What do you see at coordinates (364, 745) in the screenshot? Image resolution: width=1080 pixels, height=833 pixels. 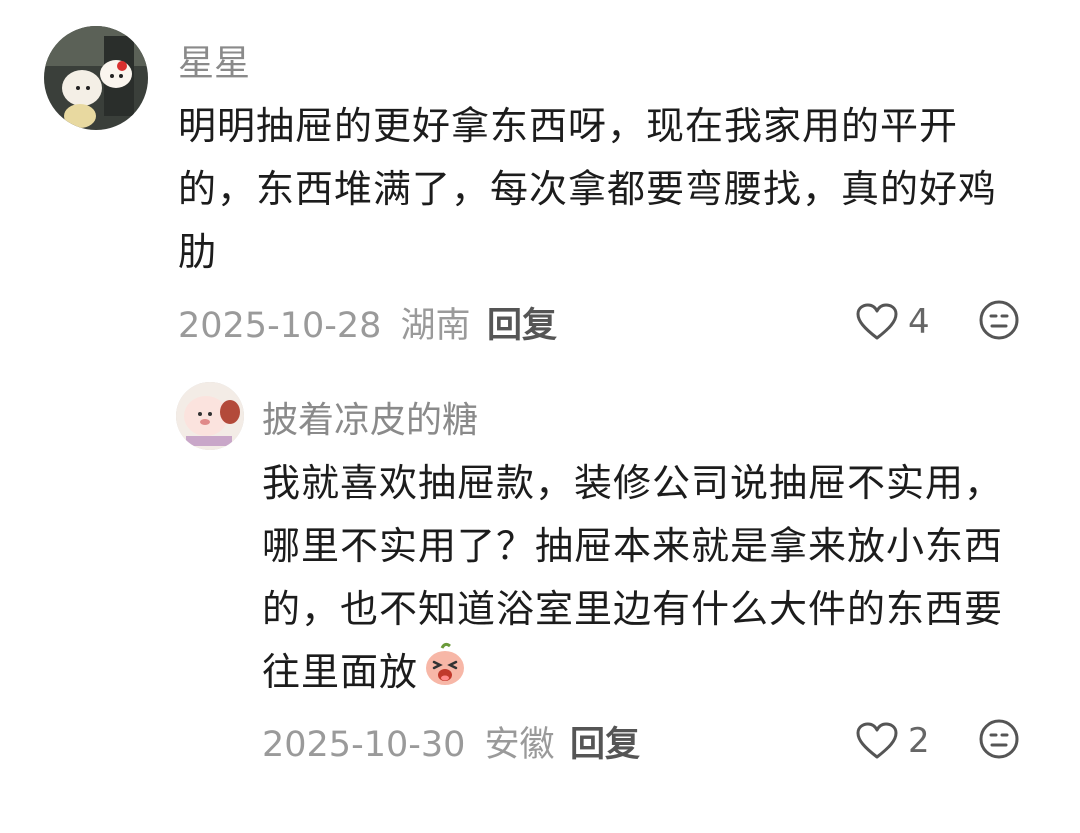 I see `comment-date-value: 2025-10-30` at bounding box center [364, 745].